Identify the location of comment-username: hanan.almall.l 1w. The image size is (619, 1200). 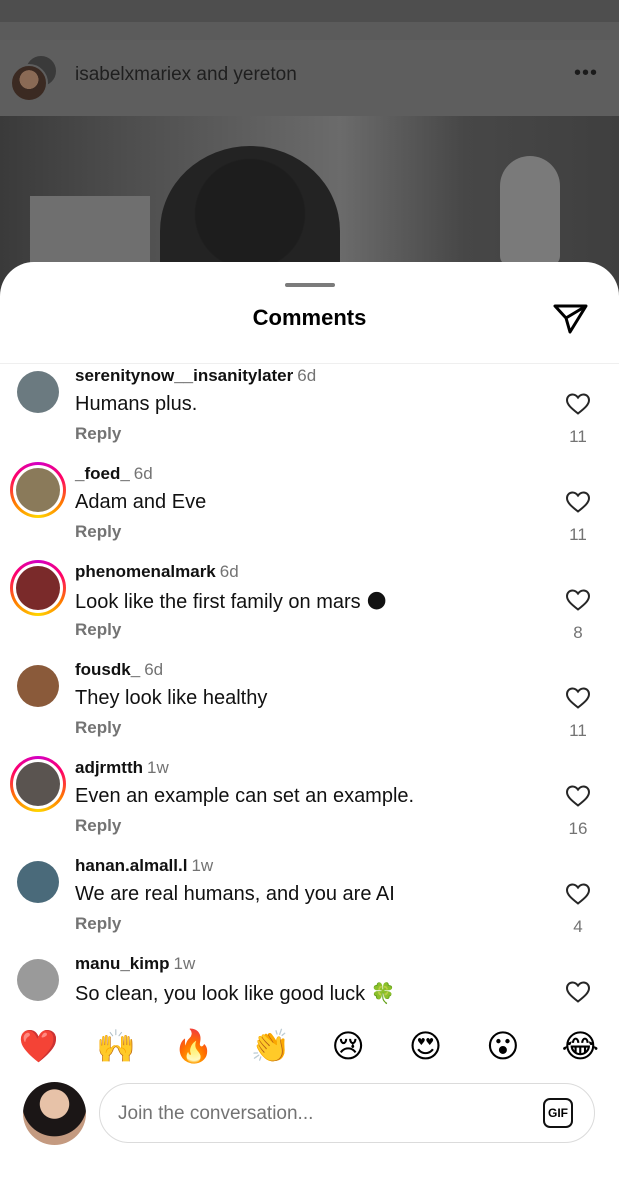
(144, 866).